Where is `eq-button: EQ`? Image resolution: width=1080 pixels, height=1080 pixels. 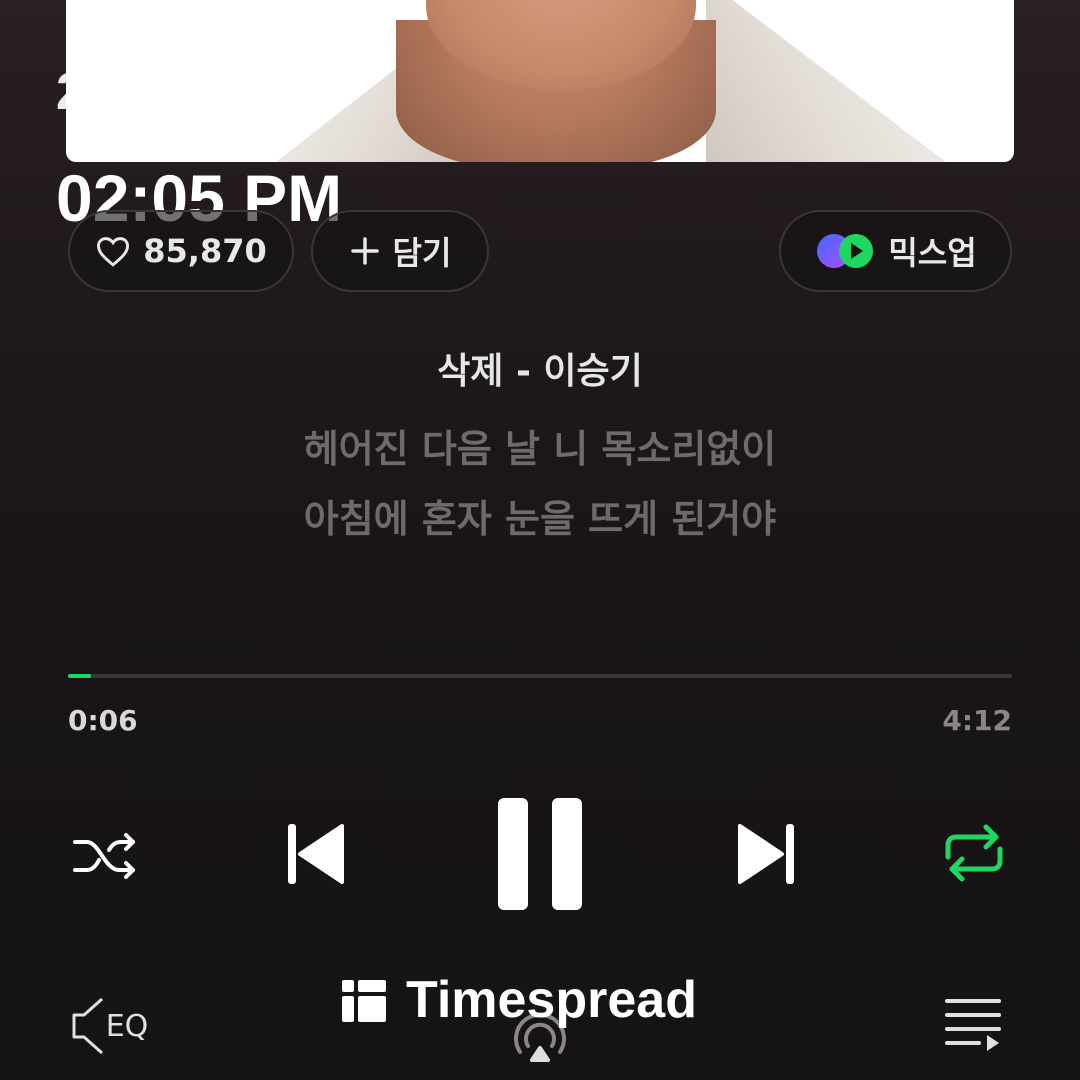 eq-button: EQ is located at coordinates (109, 1026).